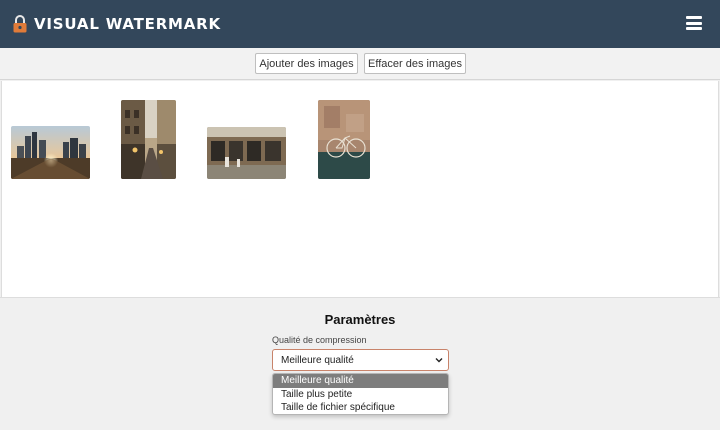 The image size is (720, 430). Describe the element at coordinates (360, 360) in the screenshot. I see `compression-quality-select: Meilleure qualité` at that location.